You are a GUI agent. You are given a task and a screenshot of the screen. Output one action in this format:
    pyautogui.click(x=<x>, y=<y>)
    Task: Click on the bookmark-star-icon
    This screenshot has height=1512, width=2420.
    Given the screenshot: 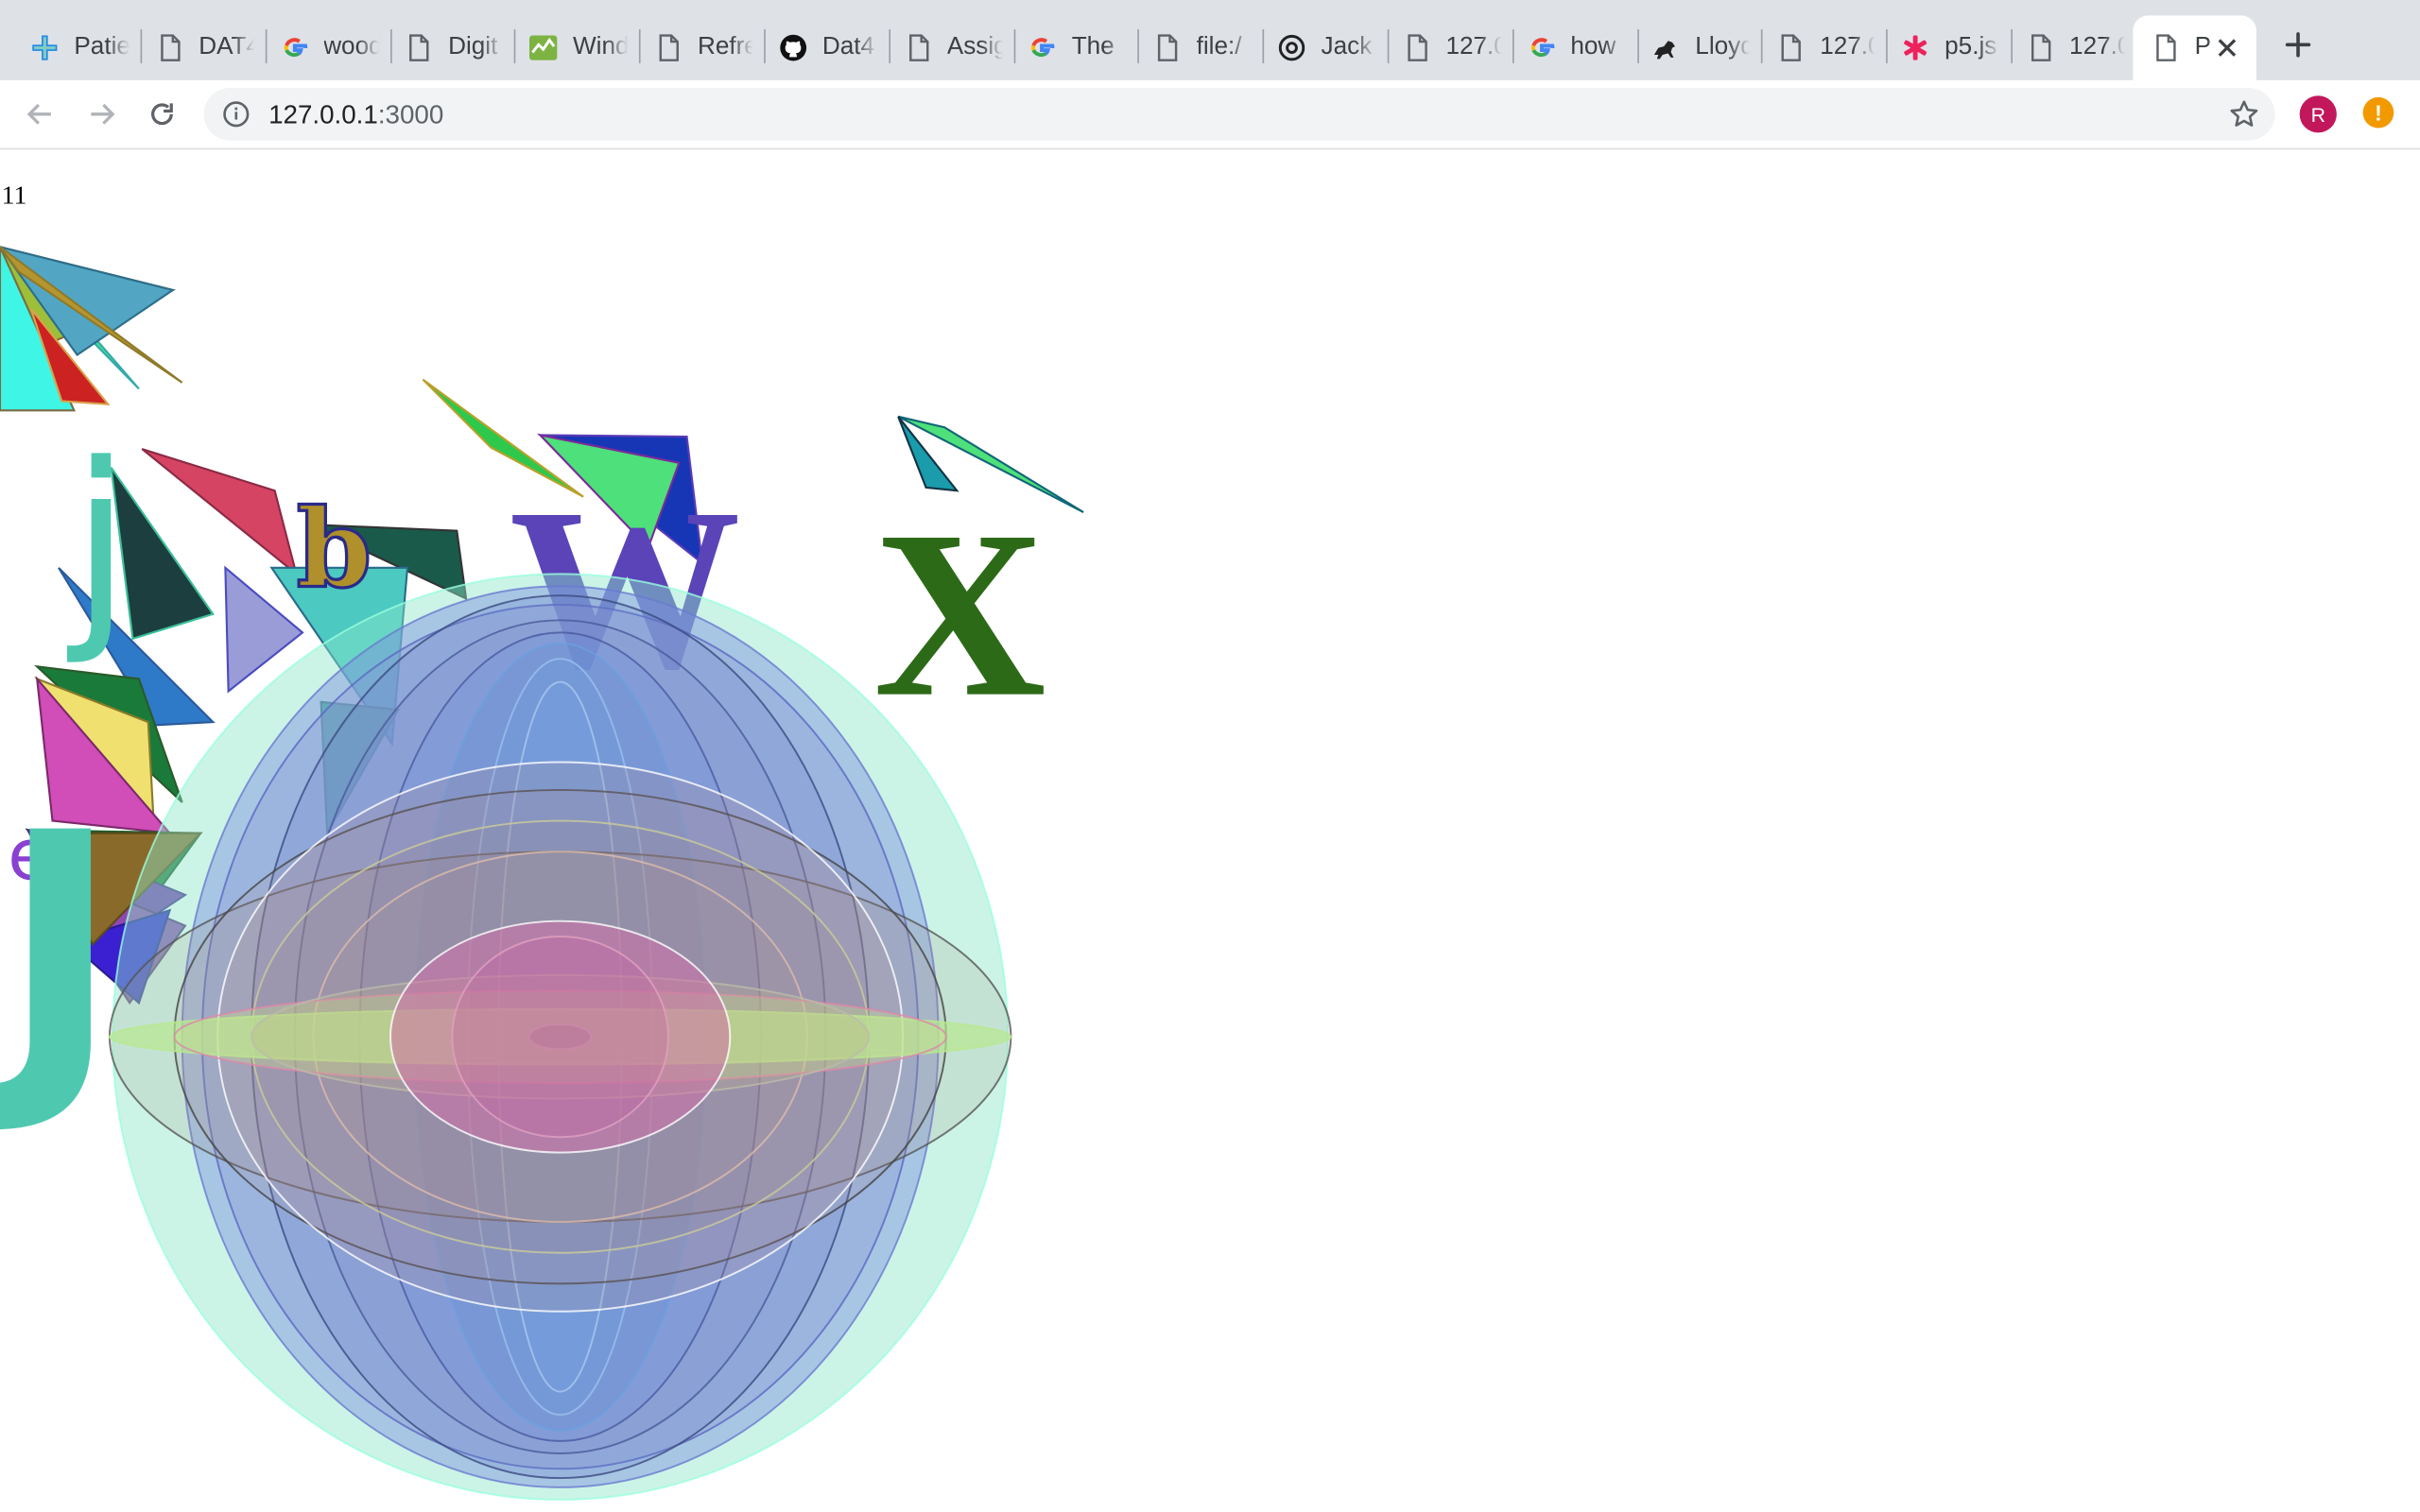 What is the action you would take?
    pyautogui.click(x=2245, y=113)
    